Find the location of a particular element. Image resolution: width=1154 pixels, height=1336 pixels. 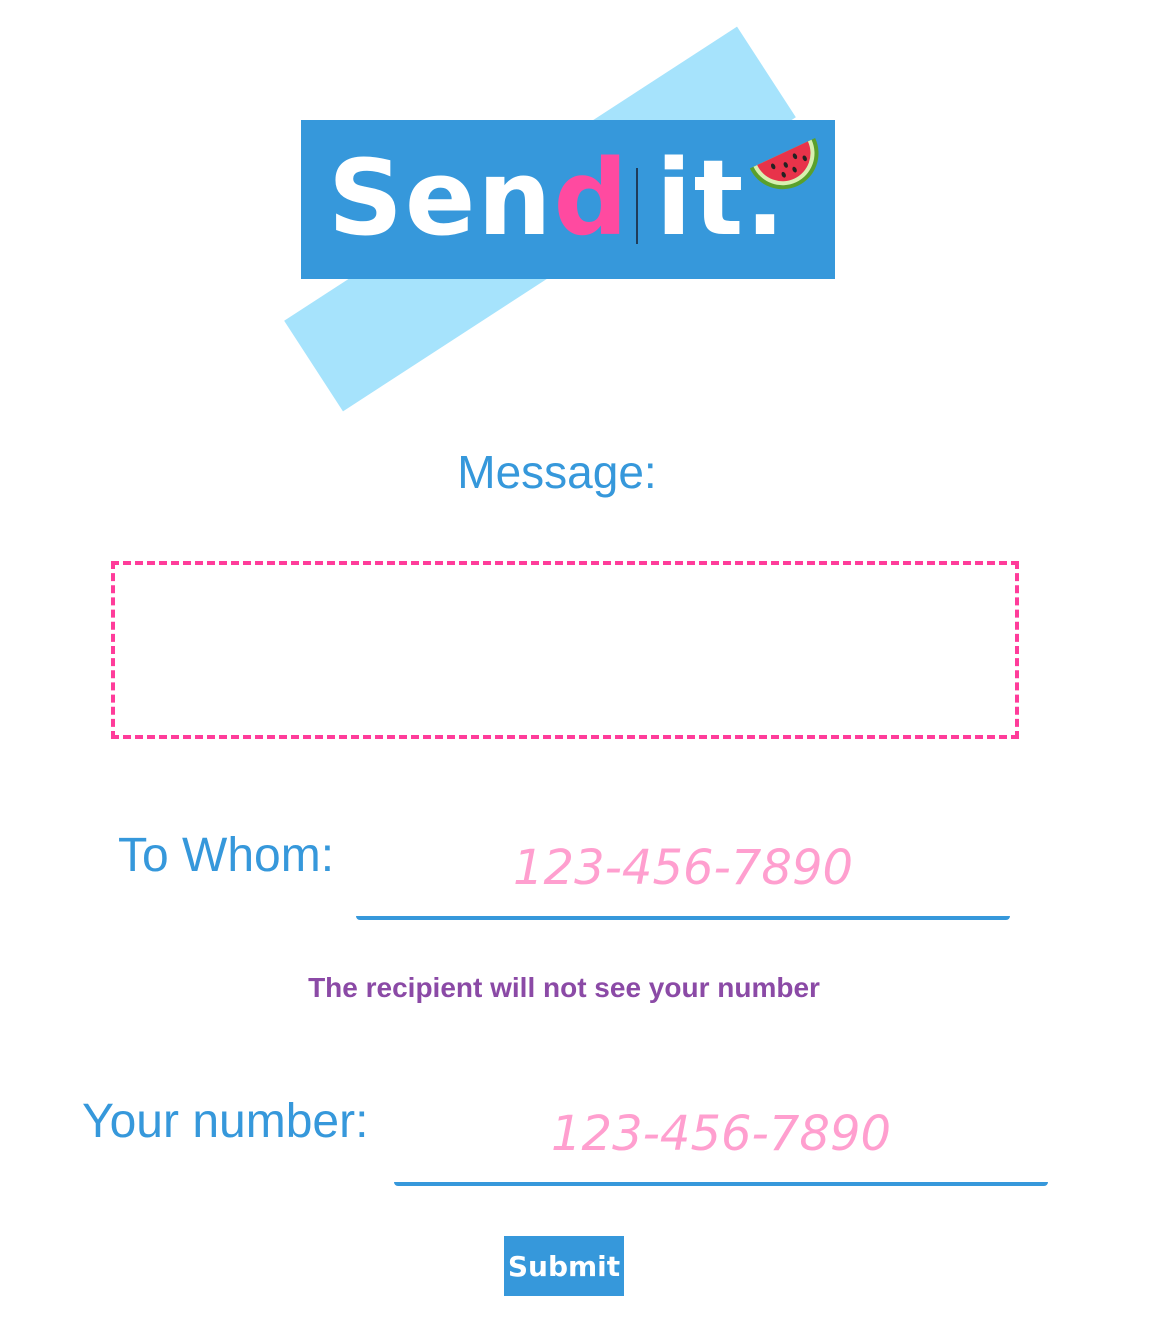

logo-text-start: Sen is located at coordinates (441, 198).